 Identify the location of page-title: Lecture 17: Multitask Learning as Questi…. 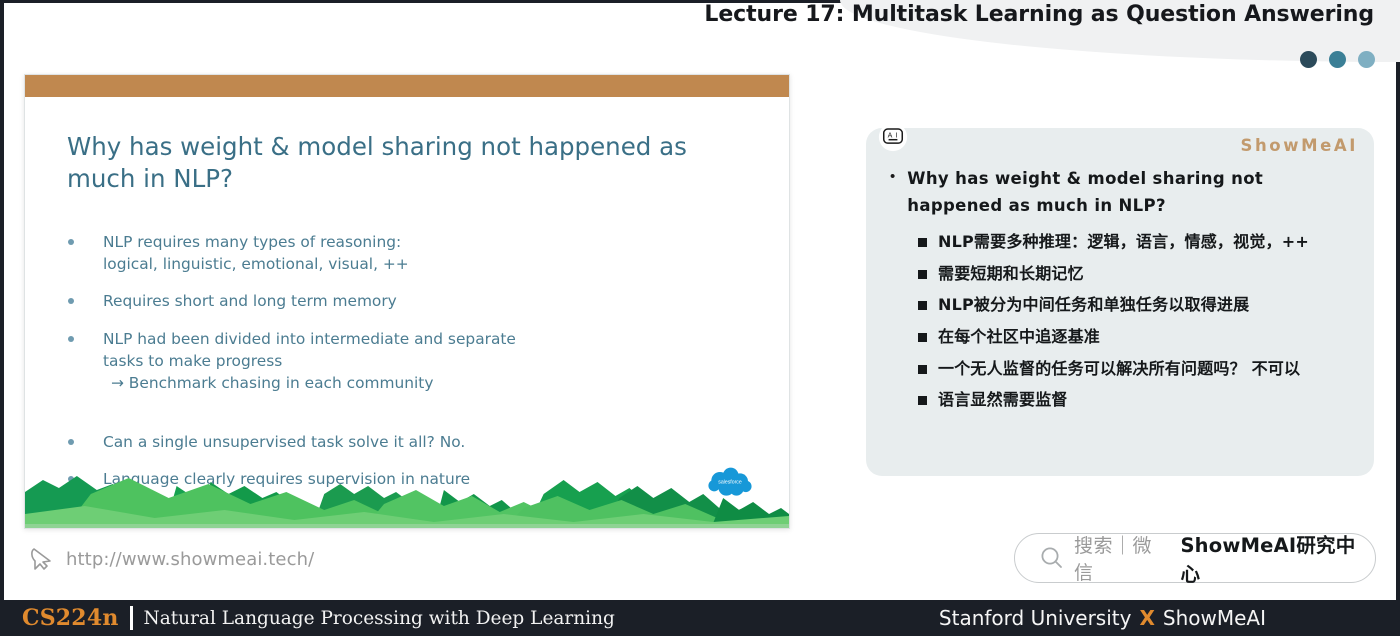
(1039, 14).